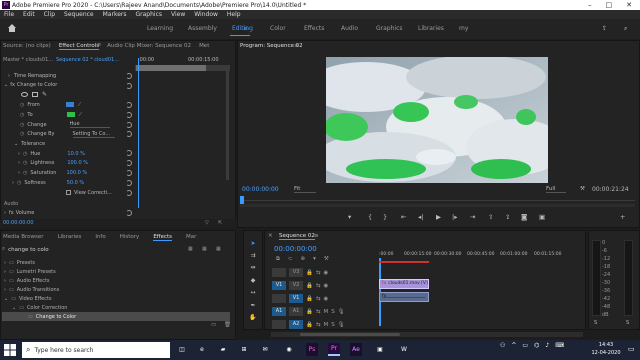  What do you see at coordinates (278, 28) in the screenshot?
I see `workspace-color: Color` at bounding box center [278, 28].